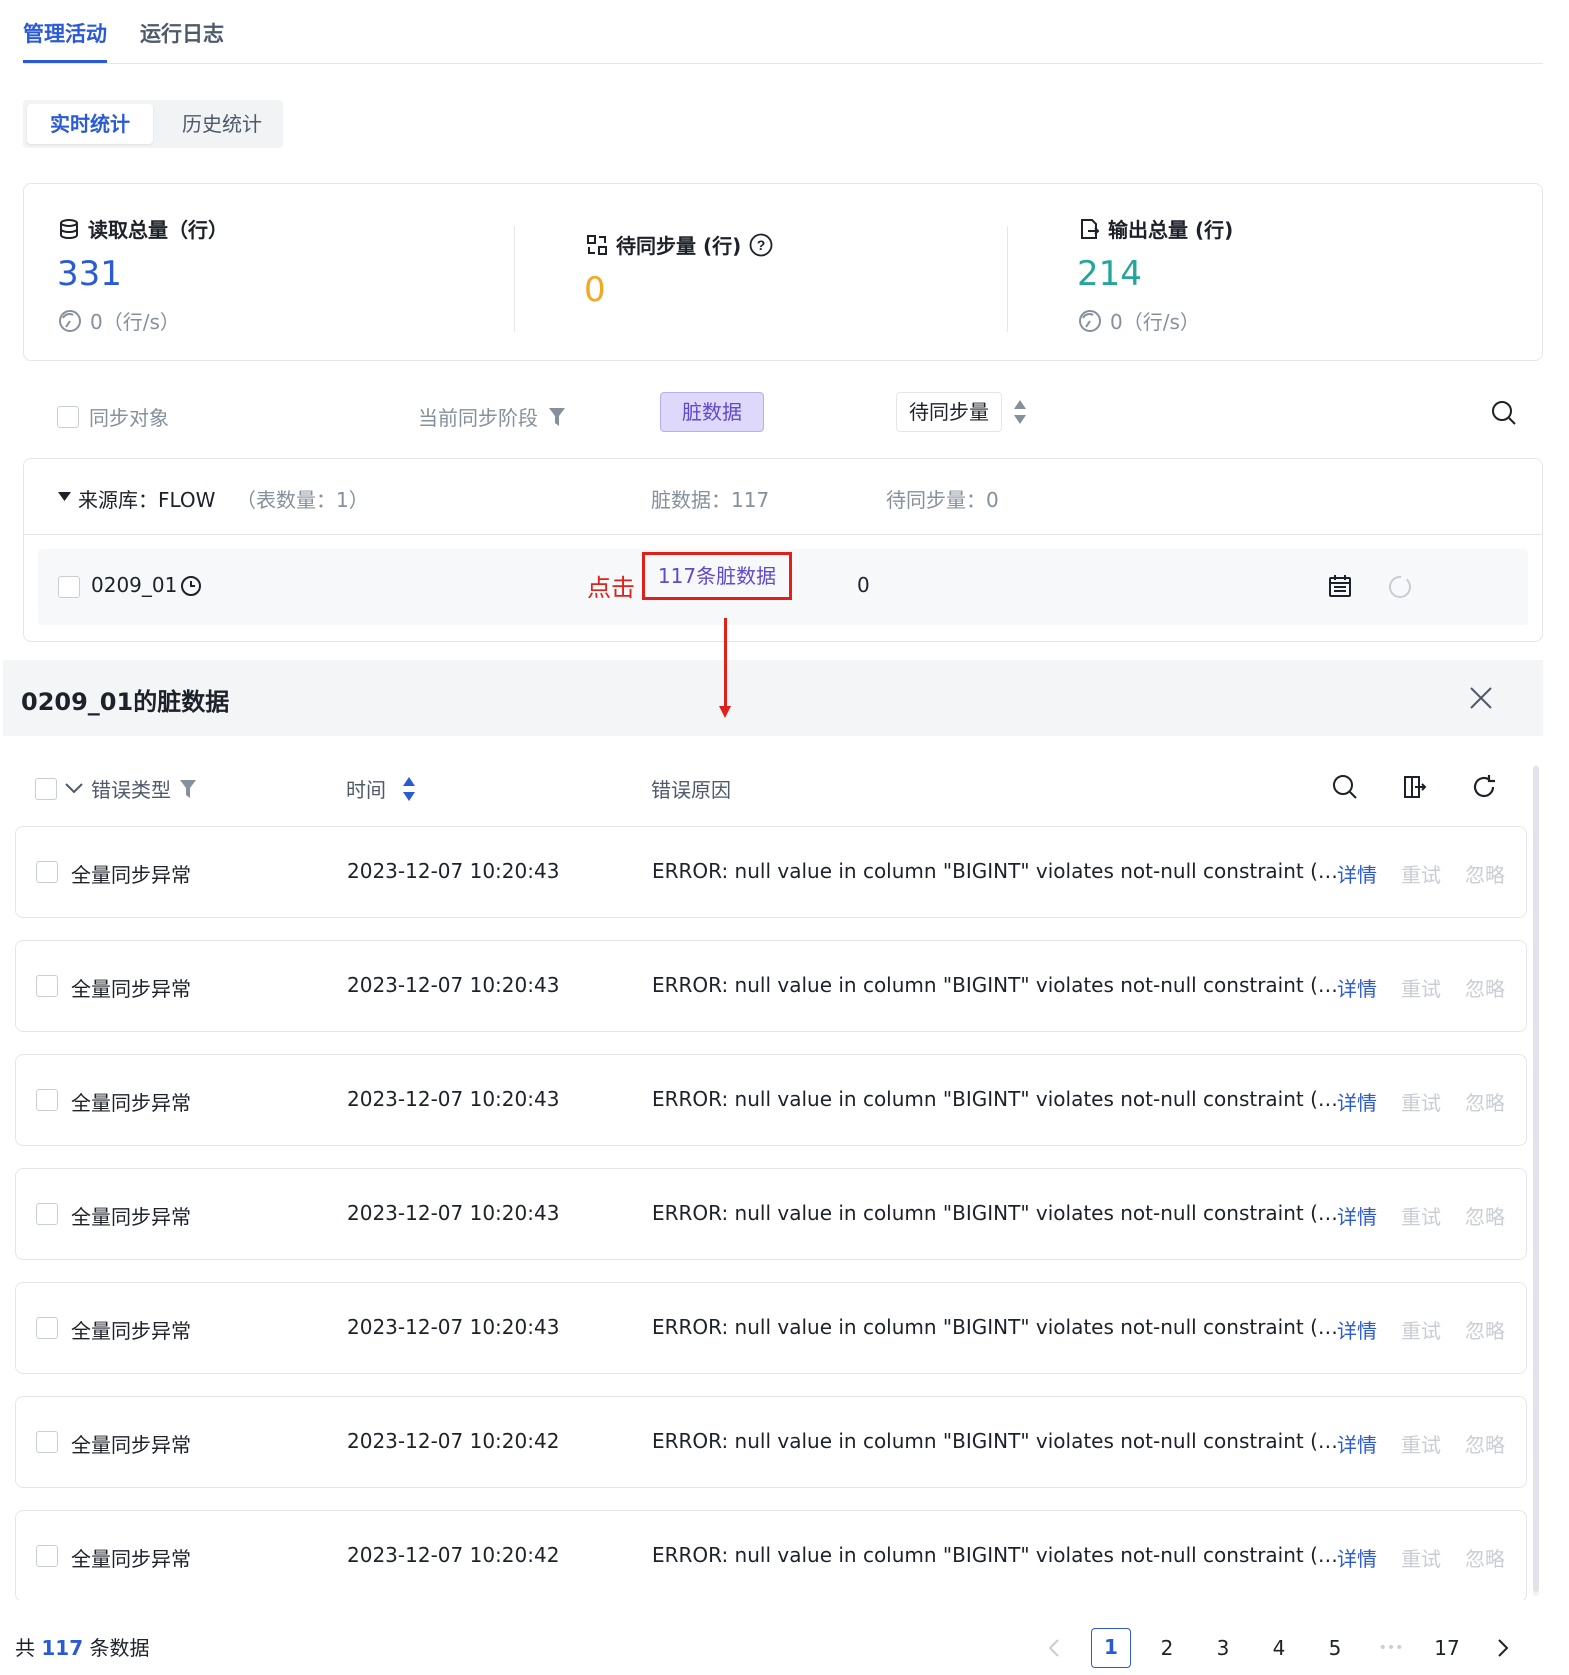 The image size is (1569, 1675). I want to click on close-icon, so click(1481, 698).